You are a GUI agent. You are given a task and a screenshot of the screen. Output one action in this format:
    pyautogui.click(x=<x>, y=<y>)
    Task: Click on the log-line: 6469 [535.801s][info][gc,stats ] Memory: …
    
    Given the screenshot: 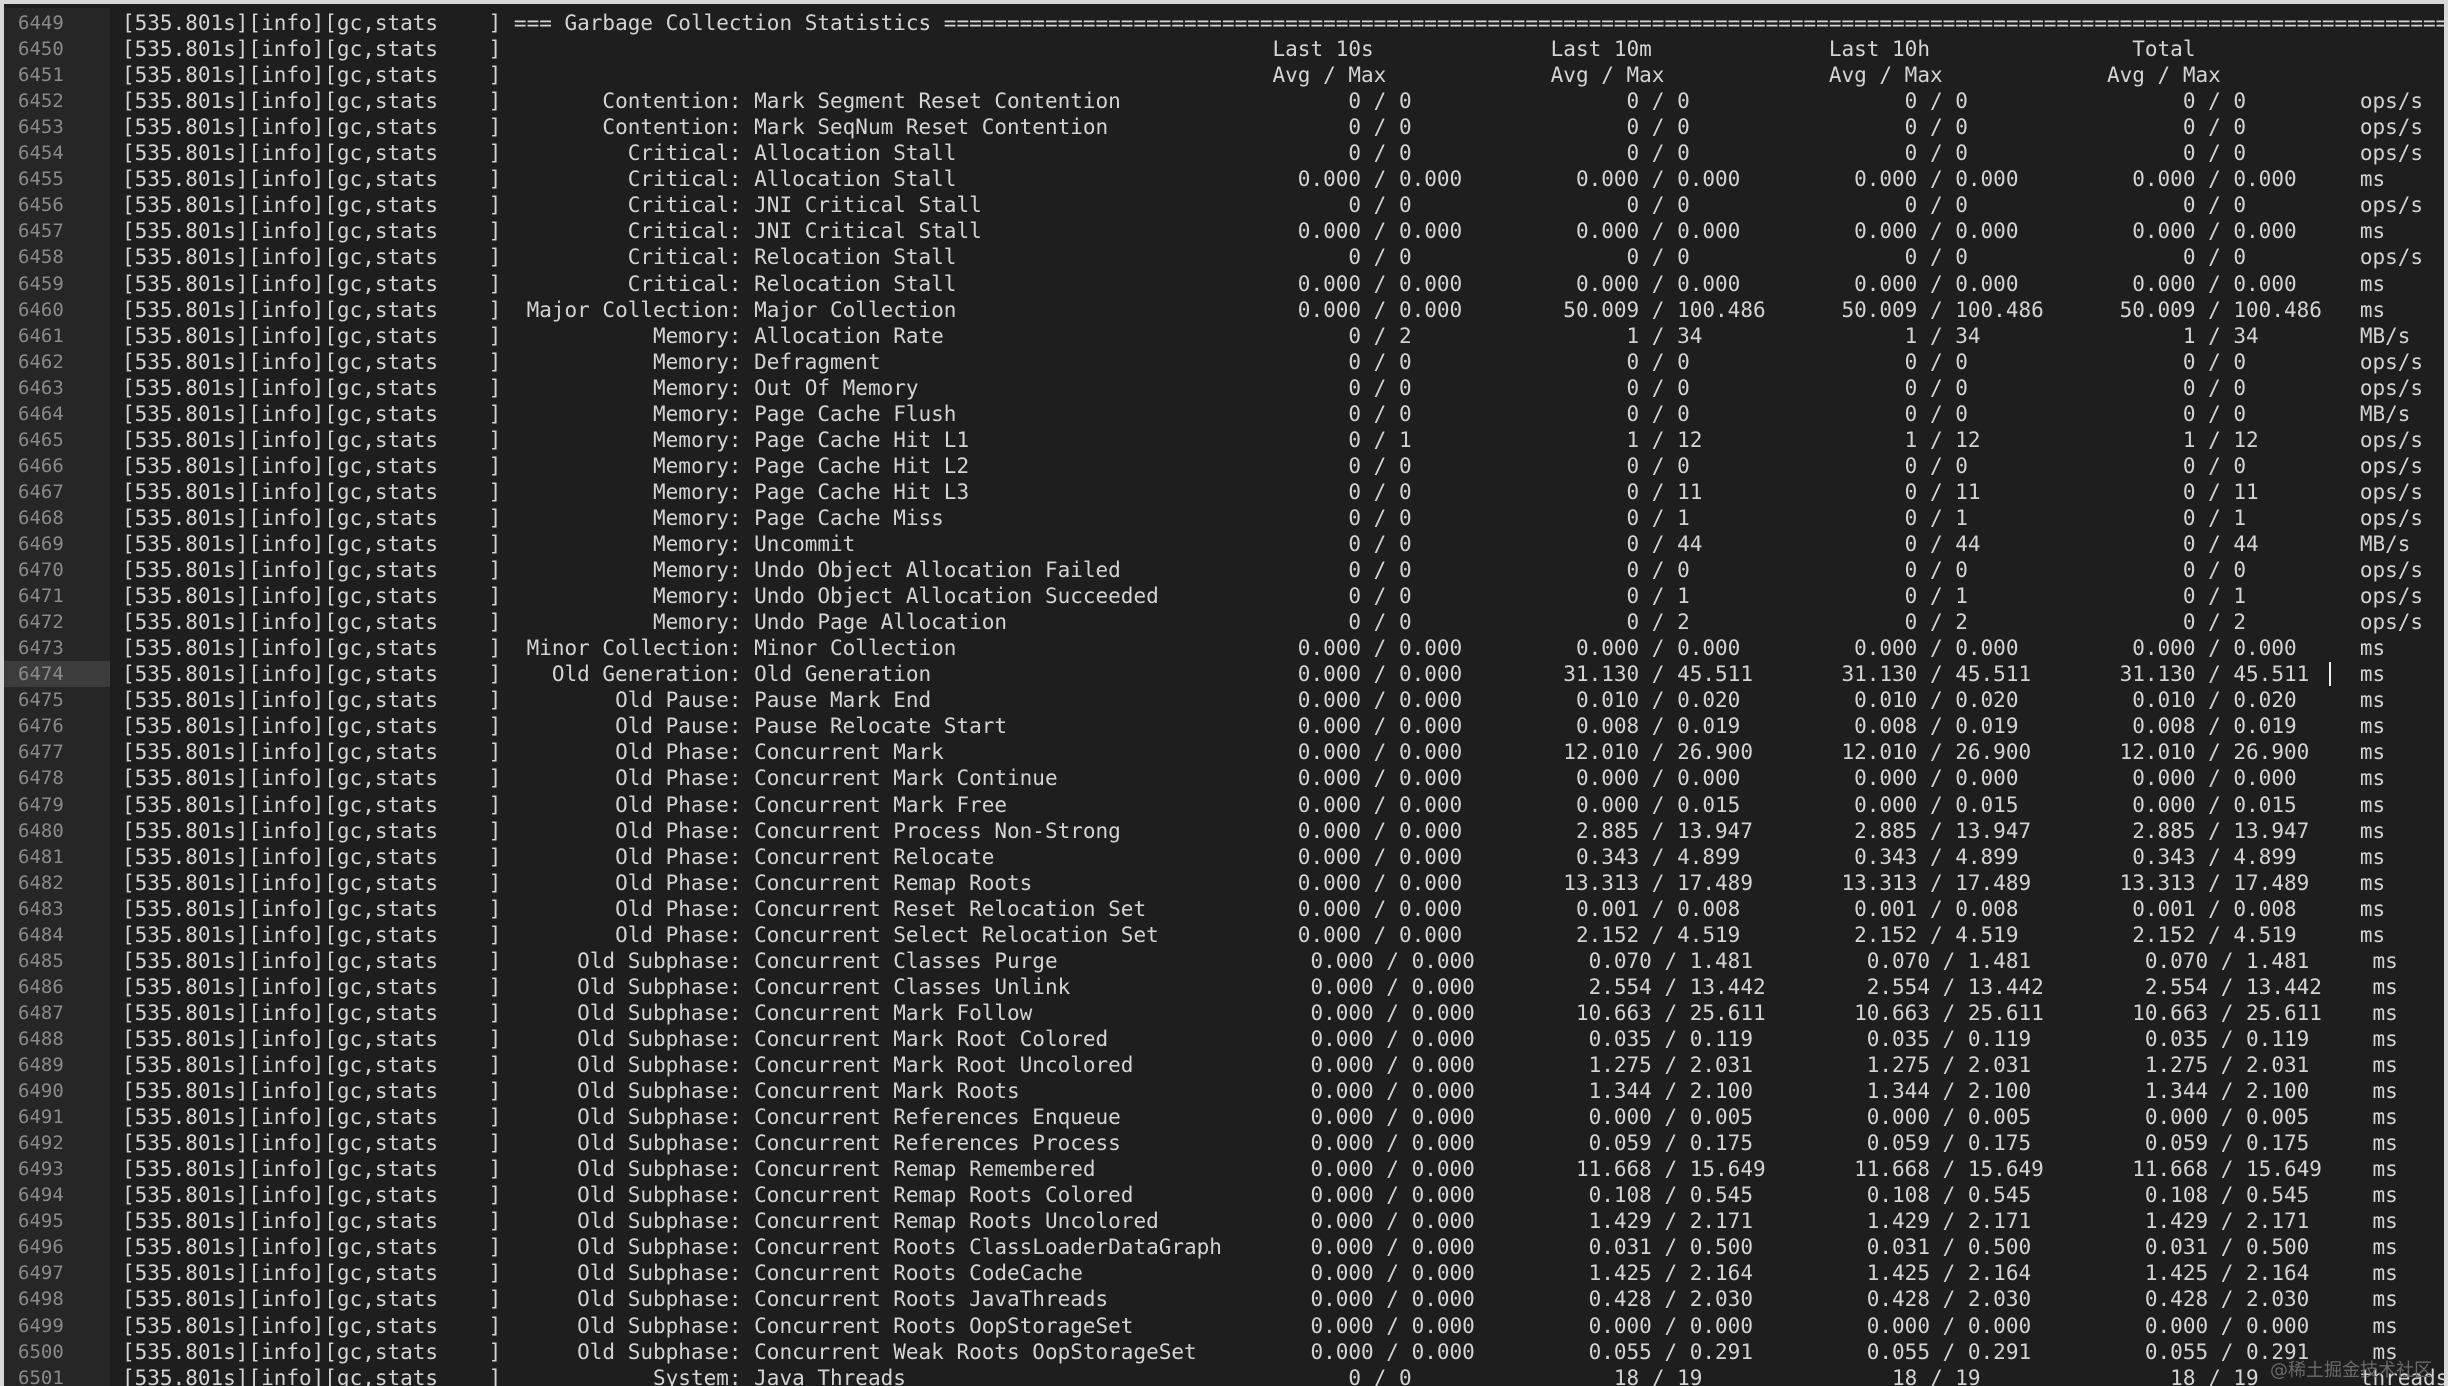 What is the action you would take?
    pyautogui.click(x=1224, y=544)
    